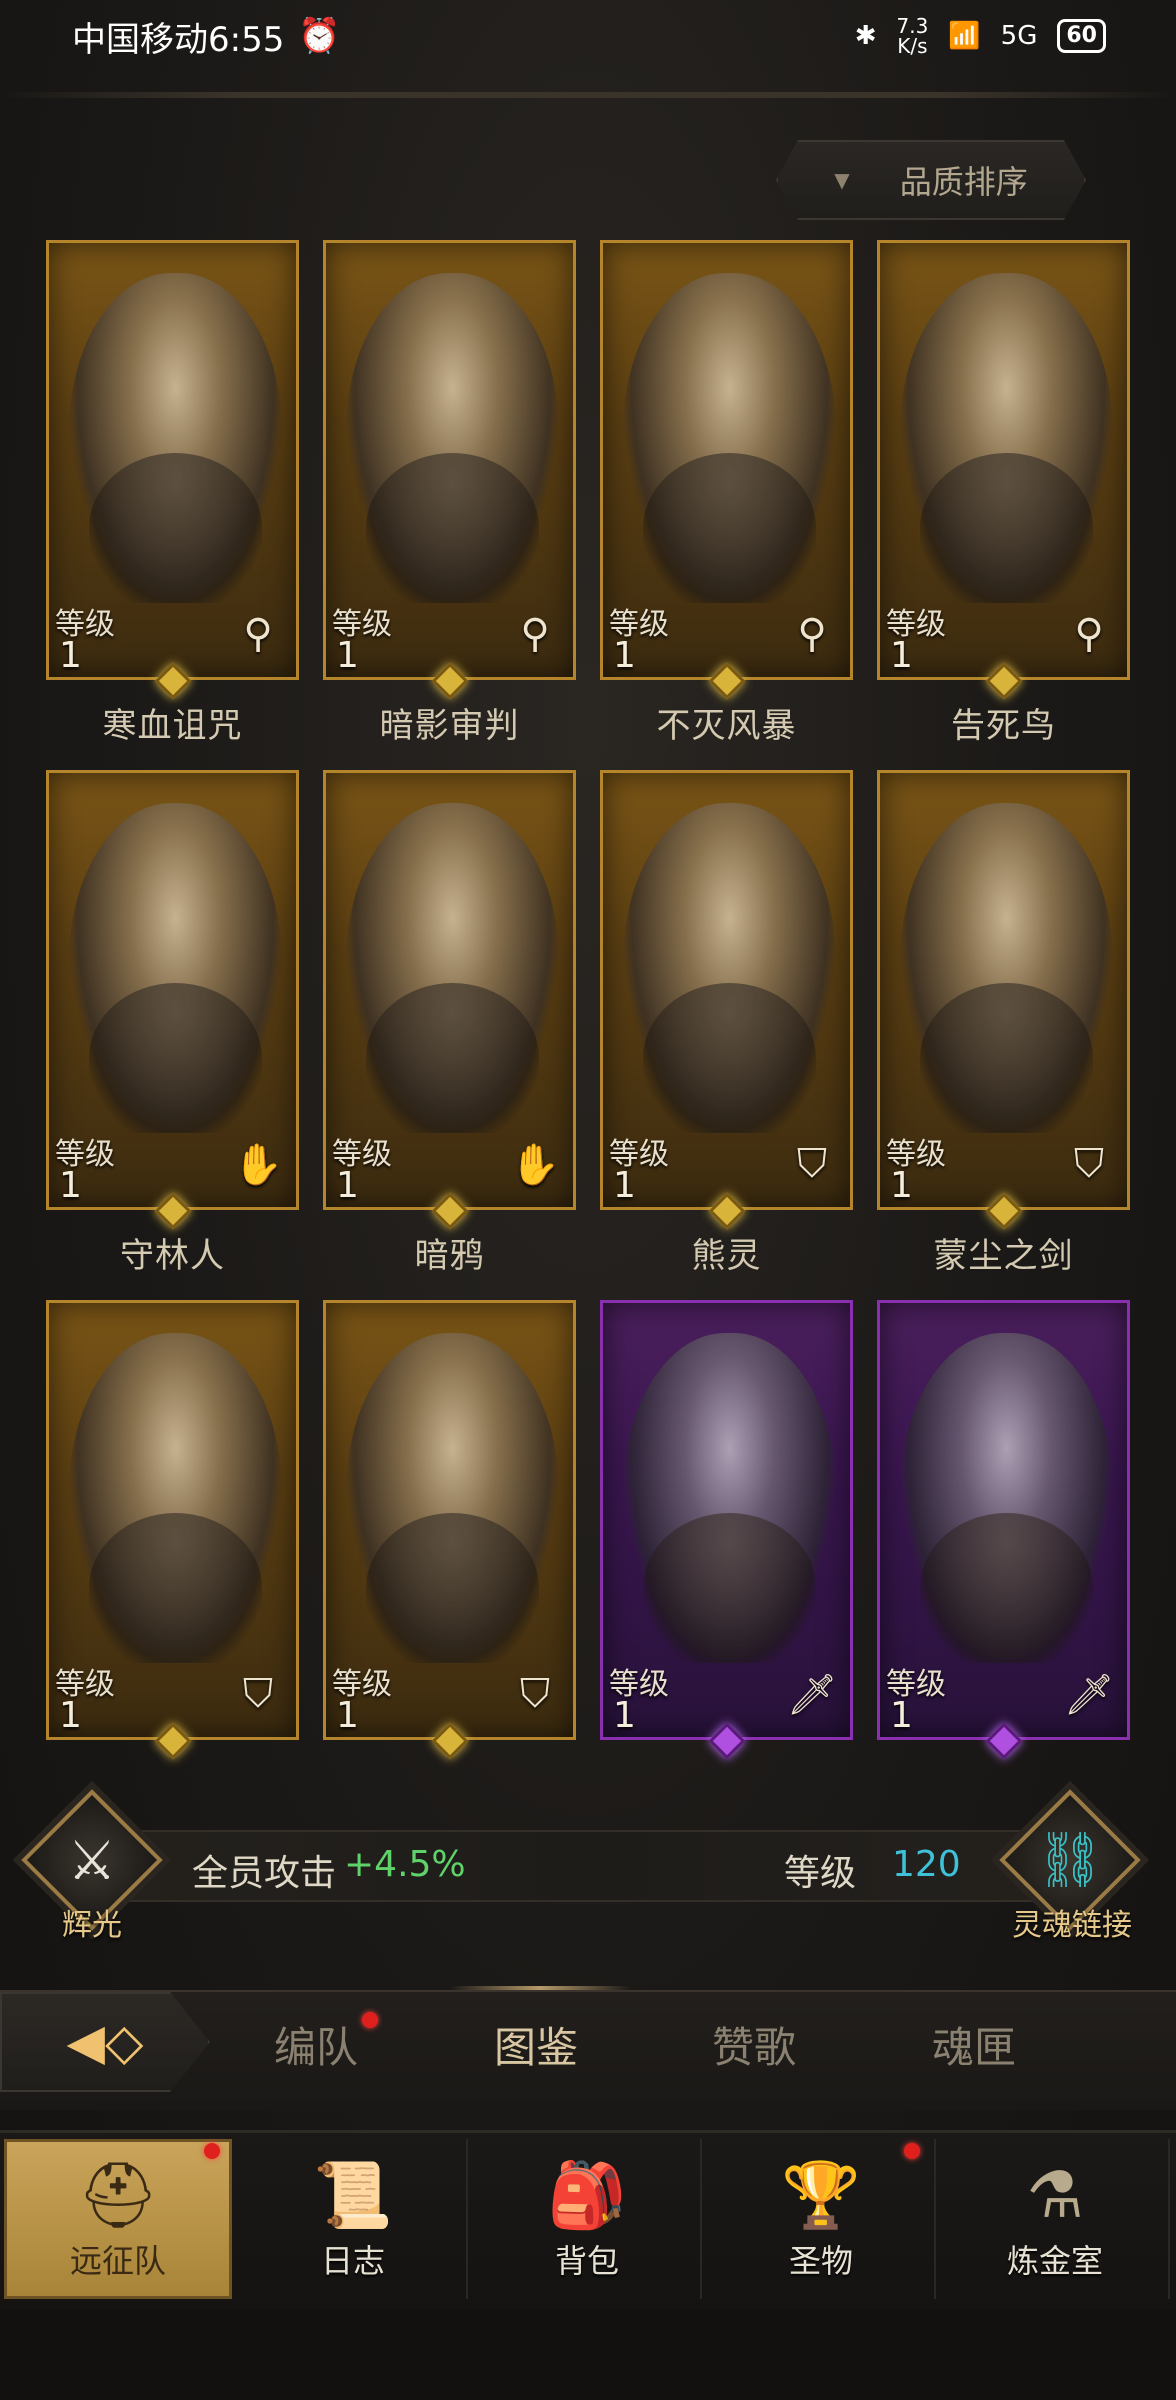 Image resolution: width=1176 pixels, height=2400 pixels. I want to click on hero-name: 不灭风暴, so click(726, 726).